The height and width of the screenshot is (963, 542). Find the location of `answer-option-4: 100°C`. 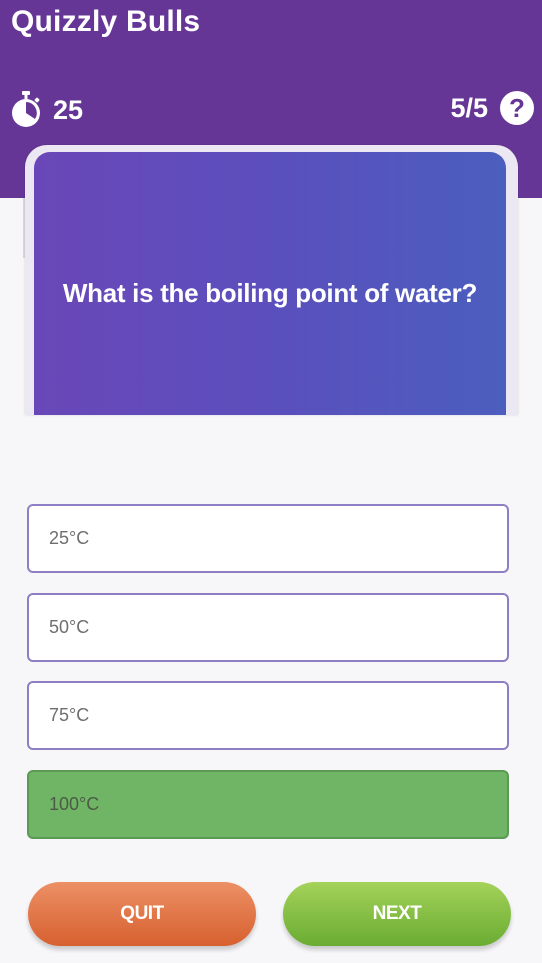

answer-option-4: 100°C is located at coordinates (268, 804).